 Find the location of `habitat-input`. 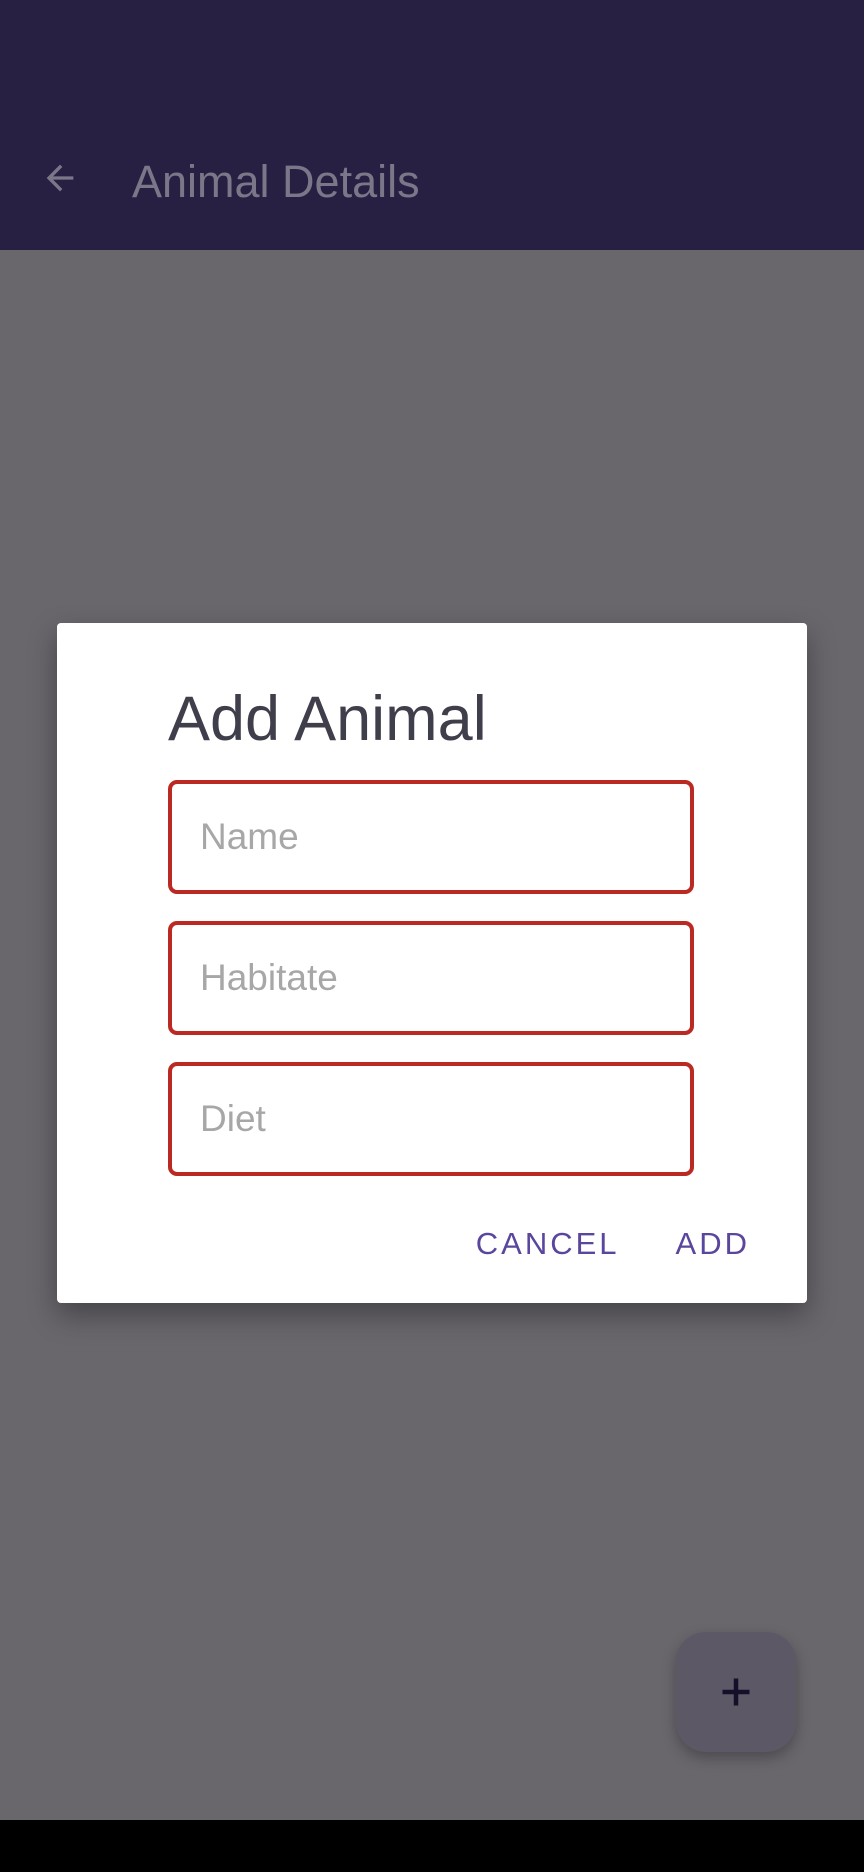

habitat-input is located at coordinates (431, 978).